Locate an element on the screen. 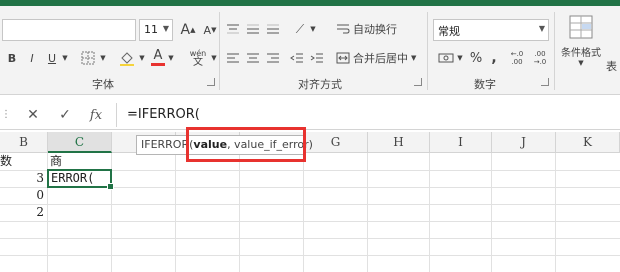 This screenshot has height=272, width=620. middle-align-icon is located at coordinates (253, 29).